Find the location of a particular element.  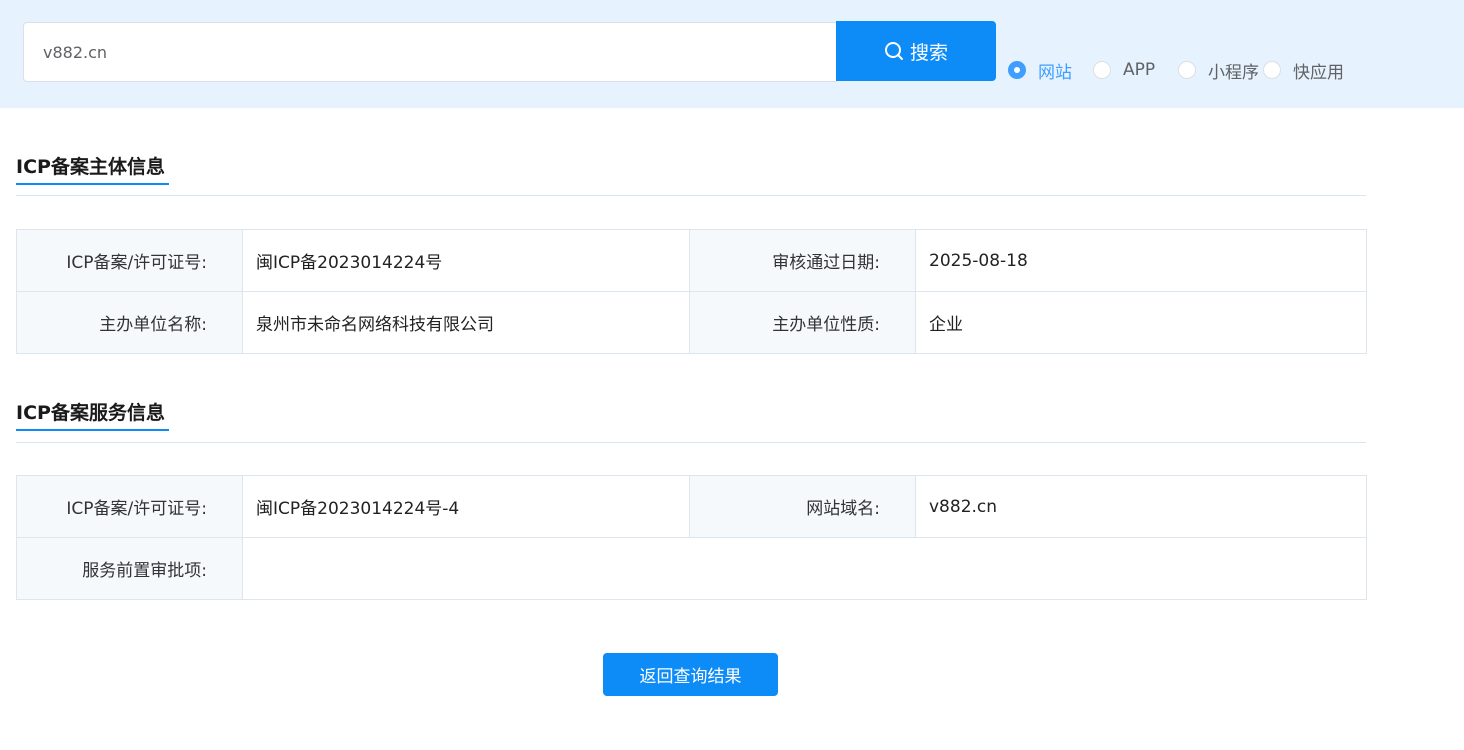

search-icon is located at coordinates (893, 51).